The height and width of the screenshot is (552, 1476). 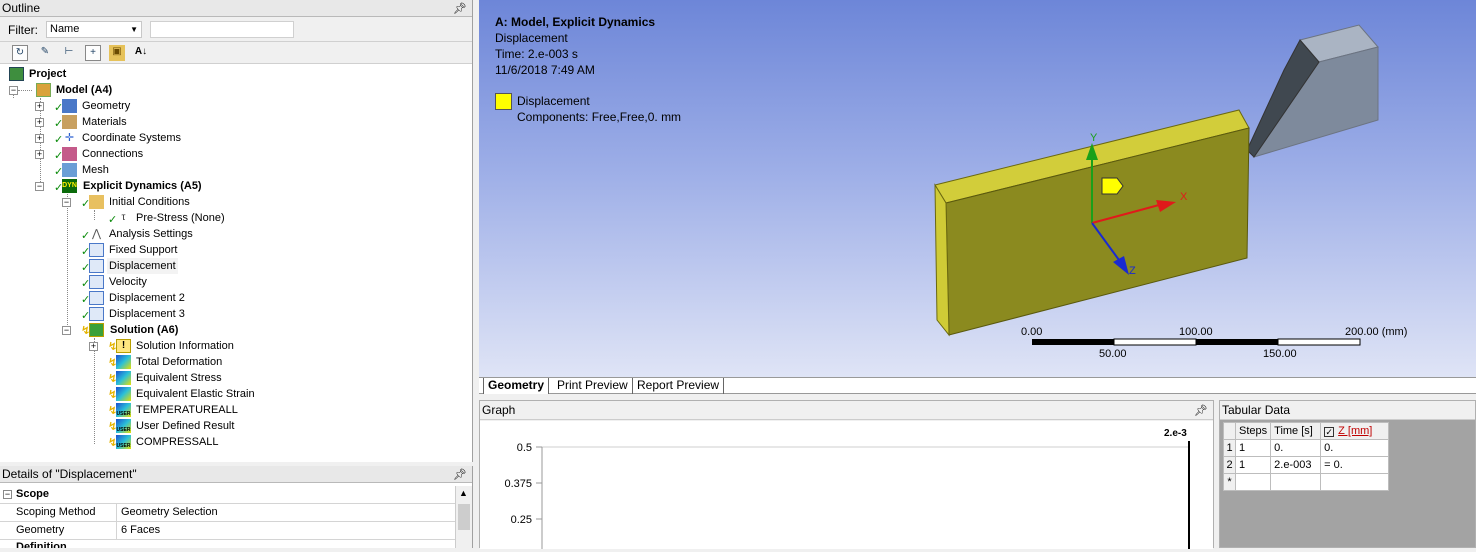 What do you see at coordinates (117, 53) in the screenshot?
I see `folder-icon: ▣` at bounding box center [117, 53].